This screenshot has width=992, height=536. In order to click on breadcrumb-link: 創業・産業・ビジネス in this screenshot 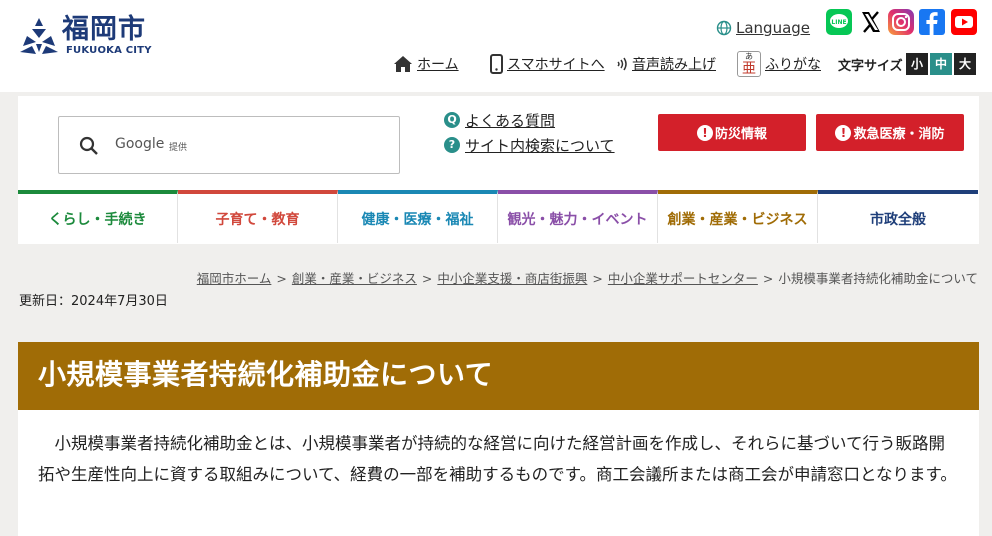, I will do `click(354, 278)`.